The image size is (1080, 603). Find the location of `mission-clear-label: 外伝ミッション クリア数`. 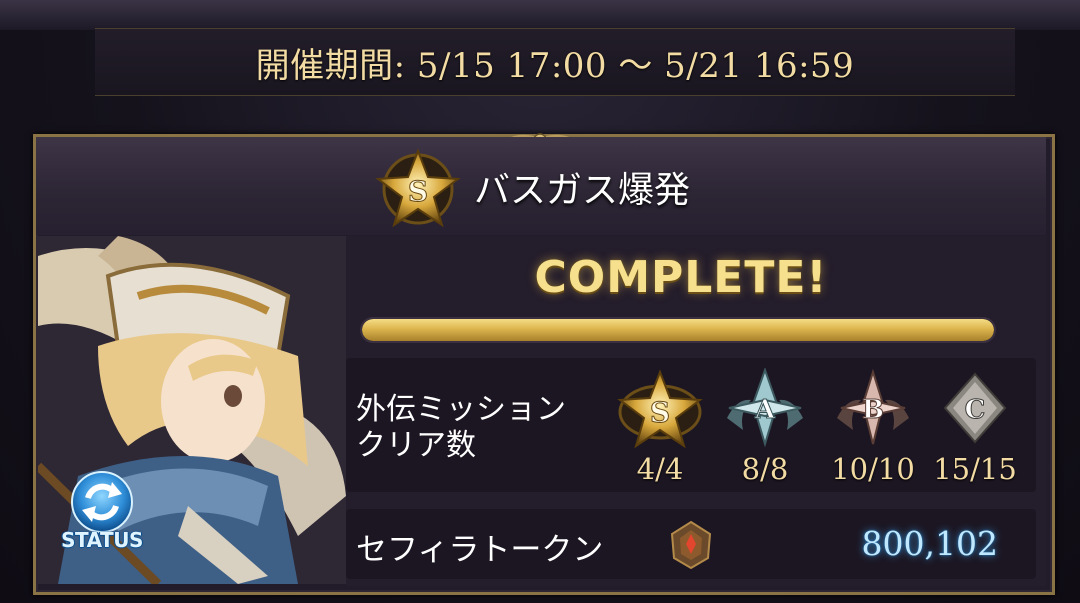

mission-clear-label: 外伝ミッション クリア数 is located at coordinates (481, 428).